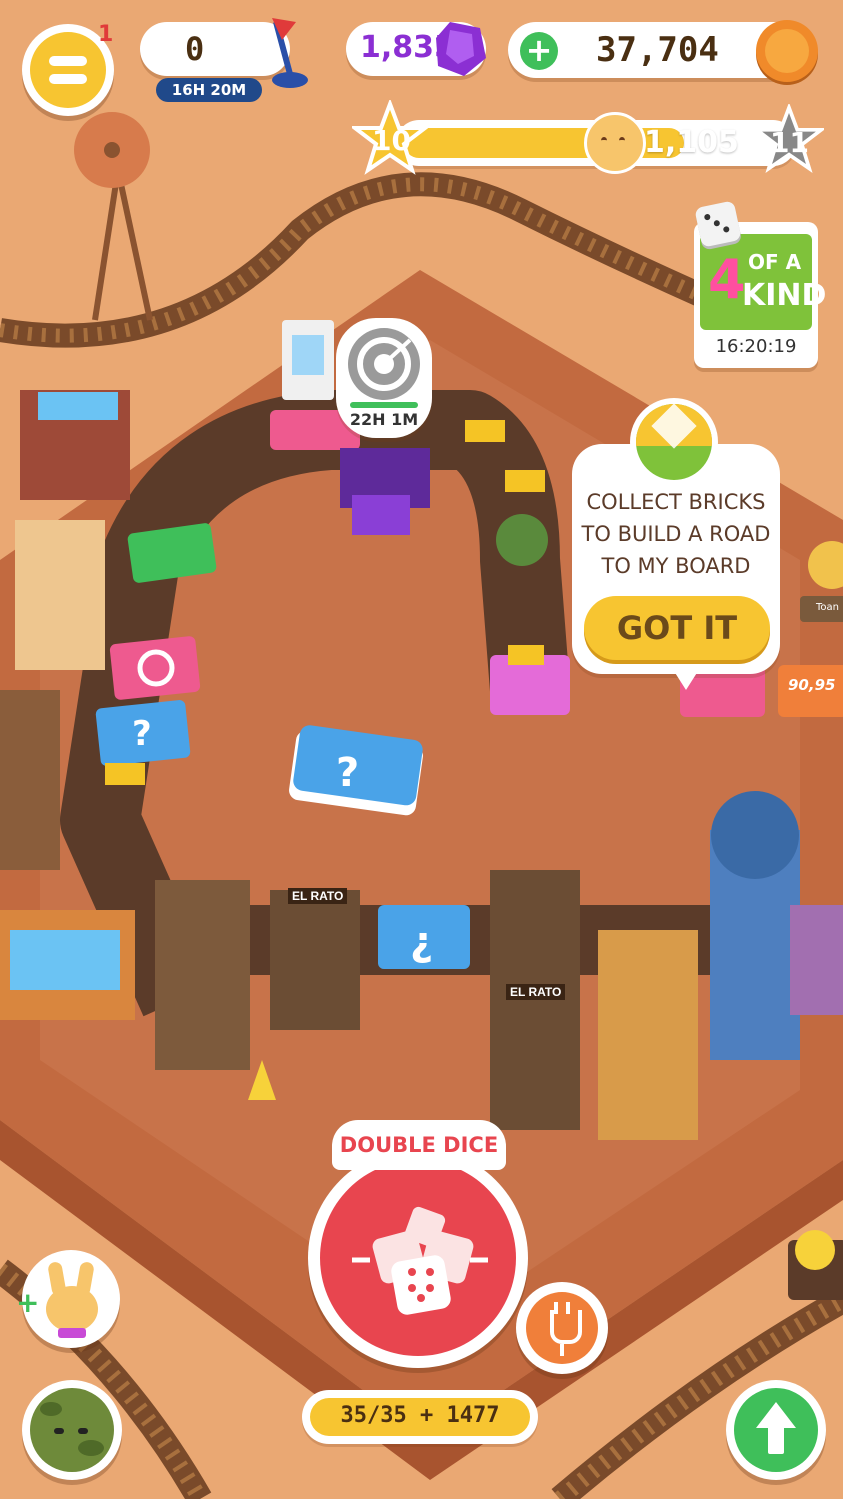 The height and width of the screenshot is (1499, 843). I want to click on bunny-face-icon, so click(615, 143).